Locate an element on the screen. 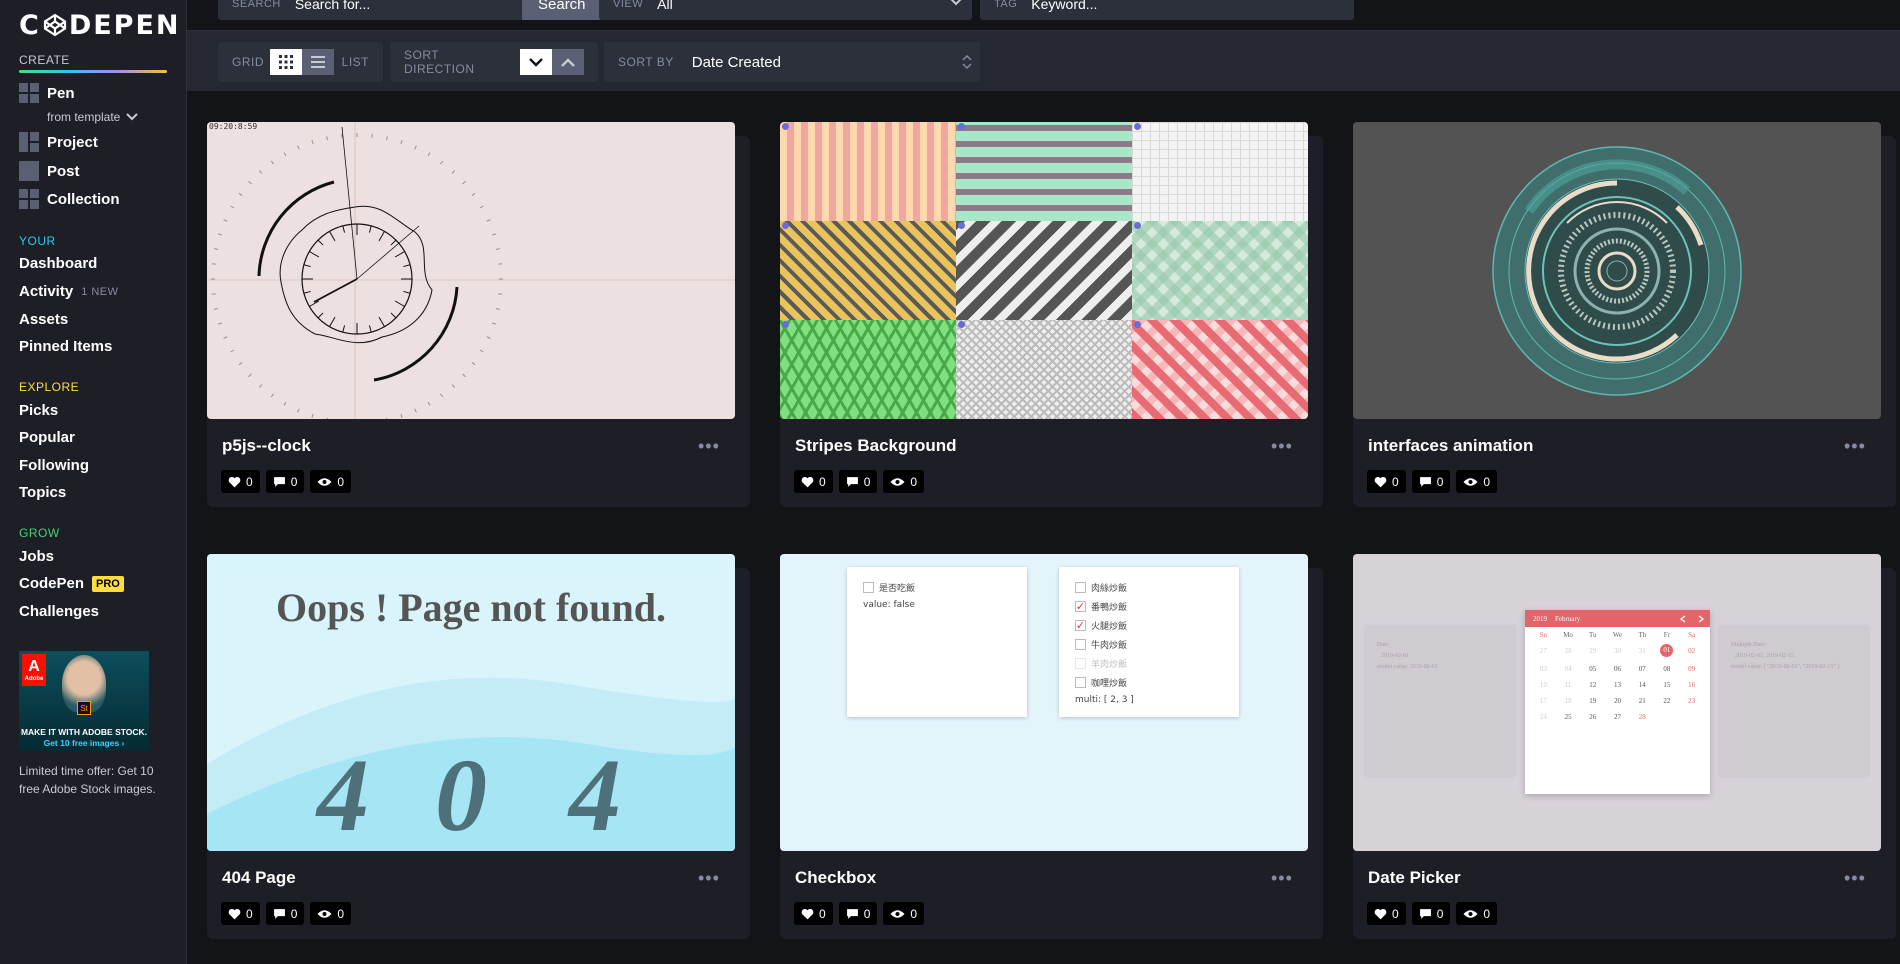 Image resolution: width=1900 pixels, height=964 pixels. calendar-day: 05 is located at coordinates (1592, 669).